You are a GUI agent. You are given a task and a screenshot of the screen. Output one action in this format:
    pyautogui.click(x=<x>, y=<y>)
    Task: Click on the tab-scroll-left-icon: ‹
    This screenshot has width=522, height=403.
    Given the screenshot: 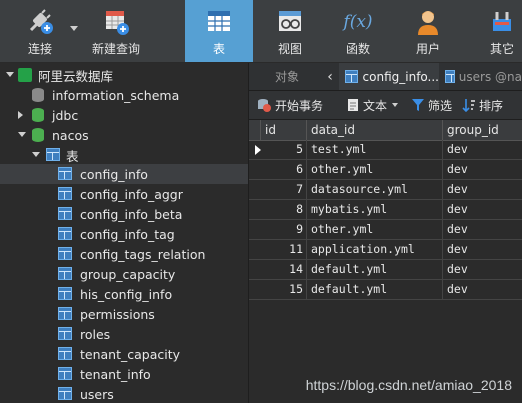 What is the action you would take?
    pyautogui.click(x=330, y=76)
    